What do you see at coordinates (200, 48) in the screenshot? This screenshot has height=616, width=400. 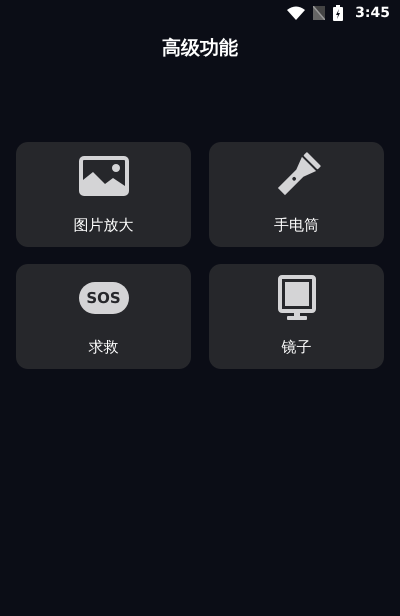 I see `page-title: 高级功能` at bounding box center [200, 48].